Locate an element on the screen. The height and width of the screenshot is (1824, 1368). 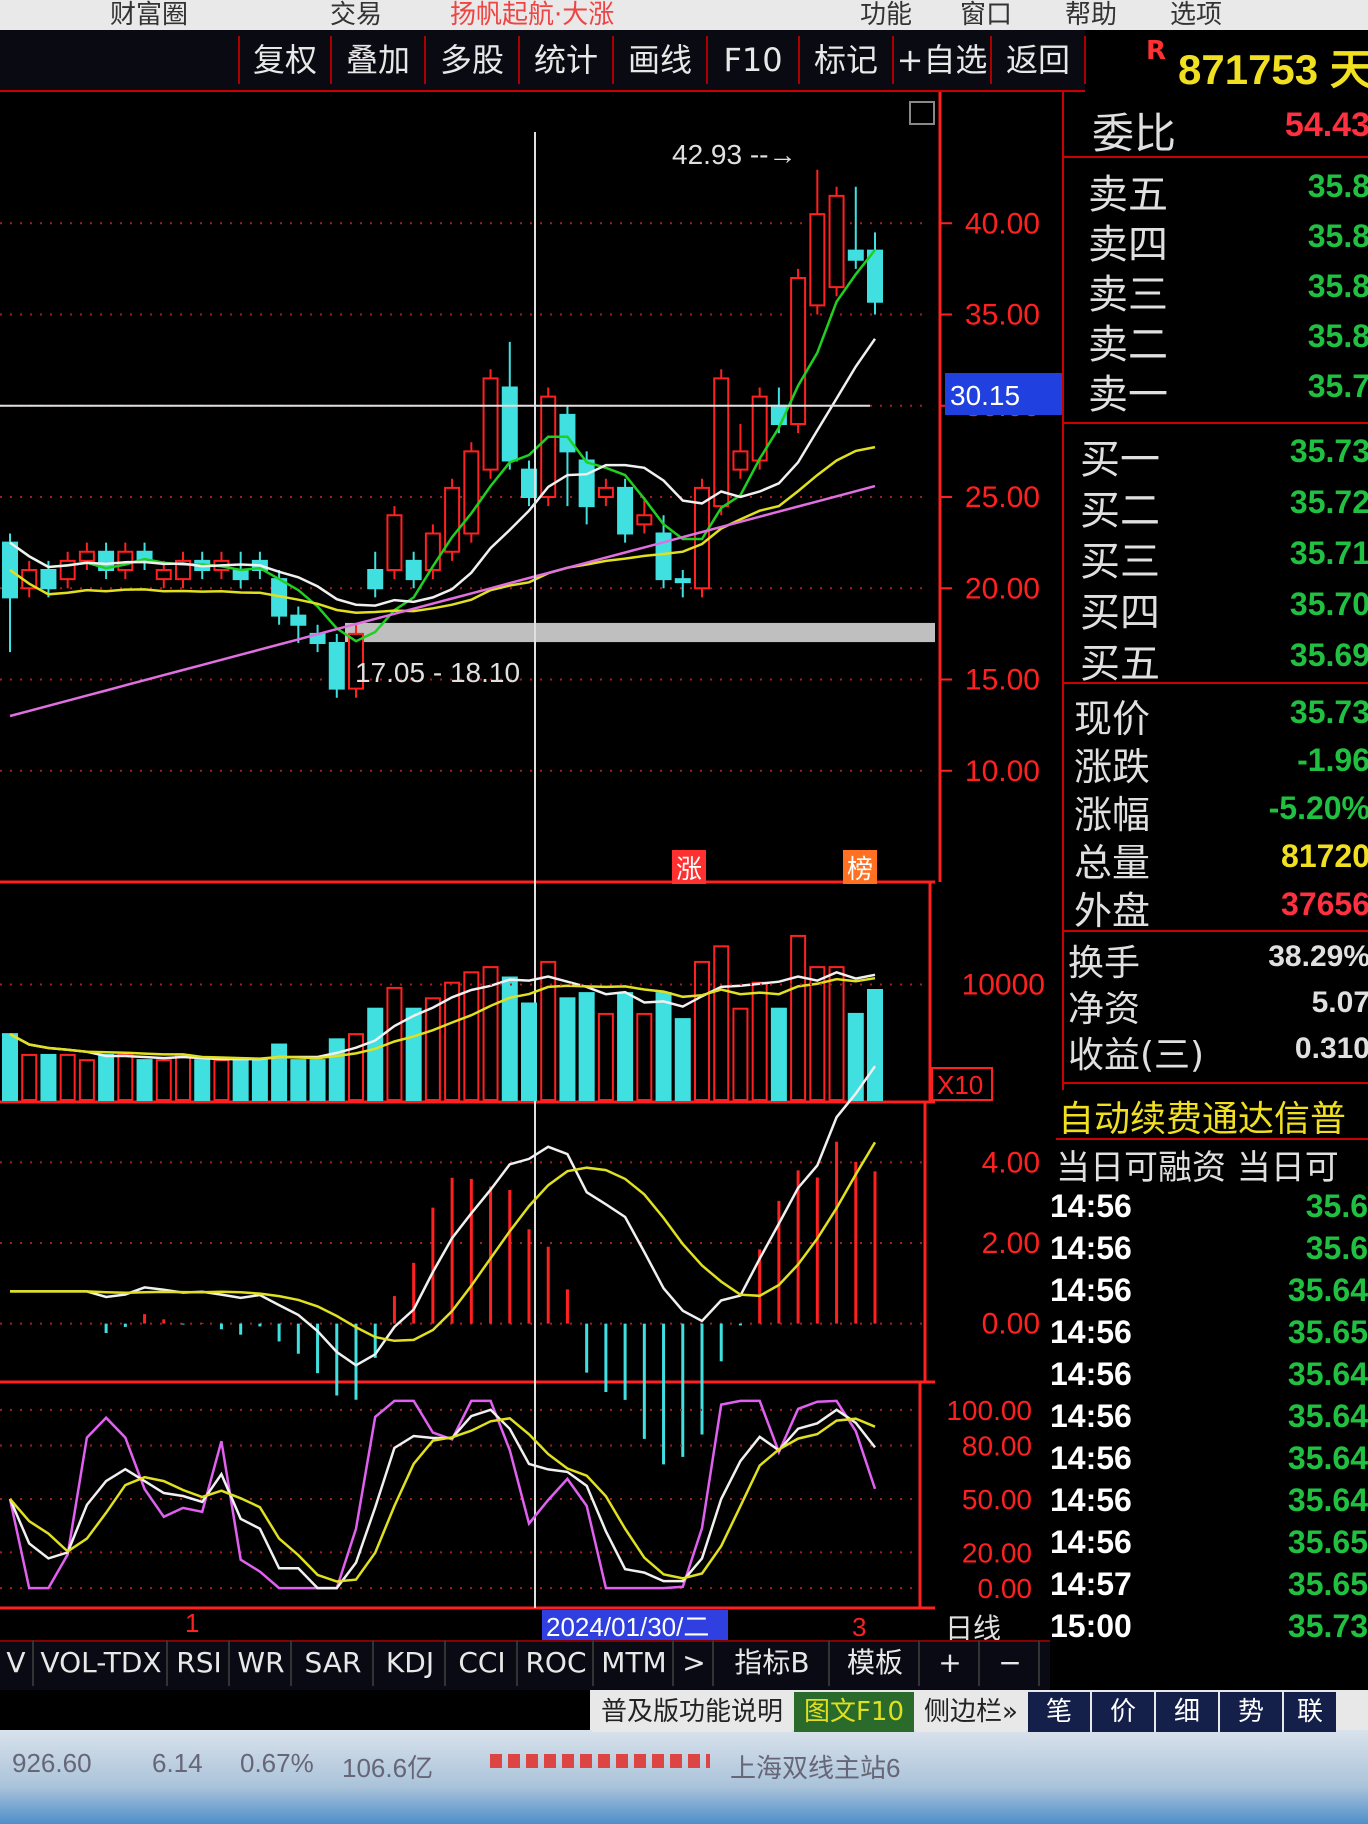
sell-level-price: 35.7 is located at coordinates (1338, 386).